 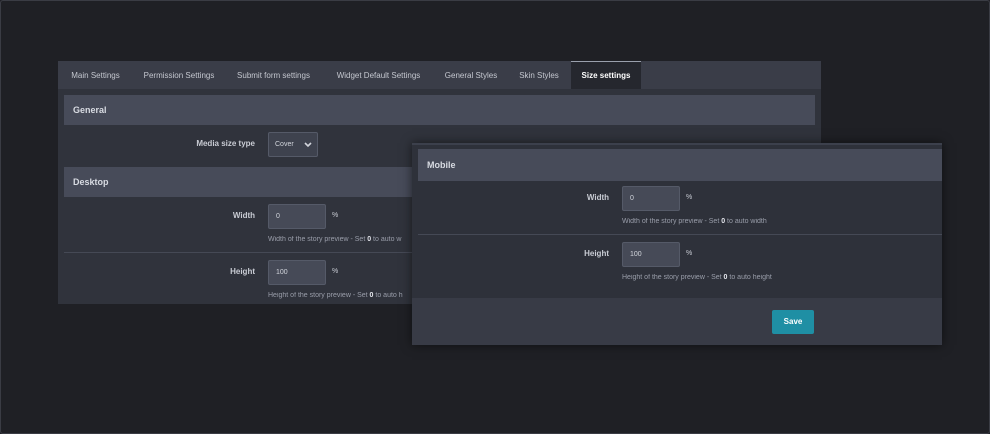 I want to click on mobile-height-unit: %, so click(x=689, y=253).